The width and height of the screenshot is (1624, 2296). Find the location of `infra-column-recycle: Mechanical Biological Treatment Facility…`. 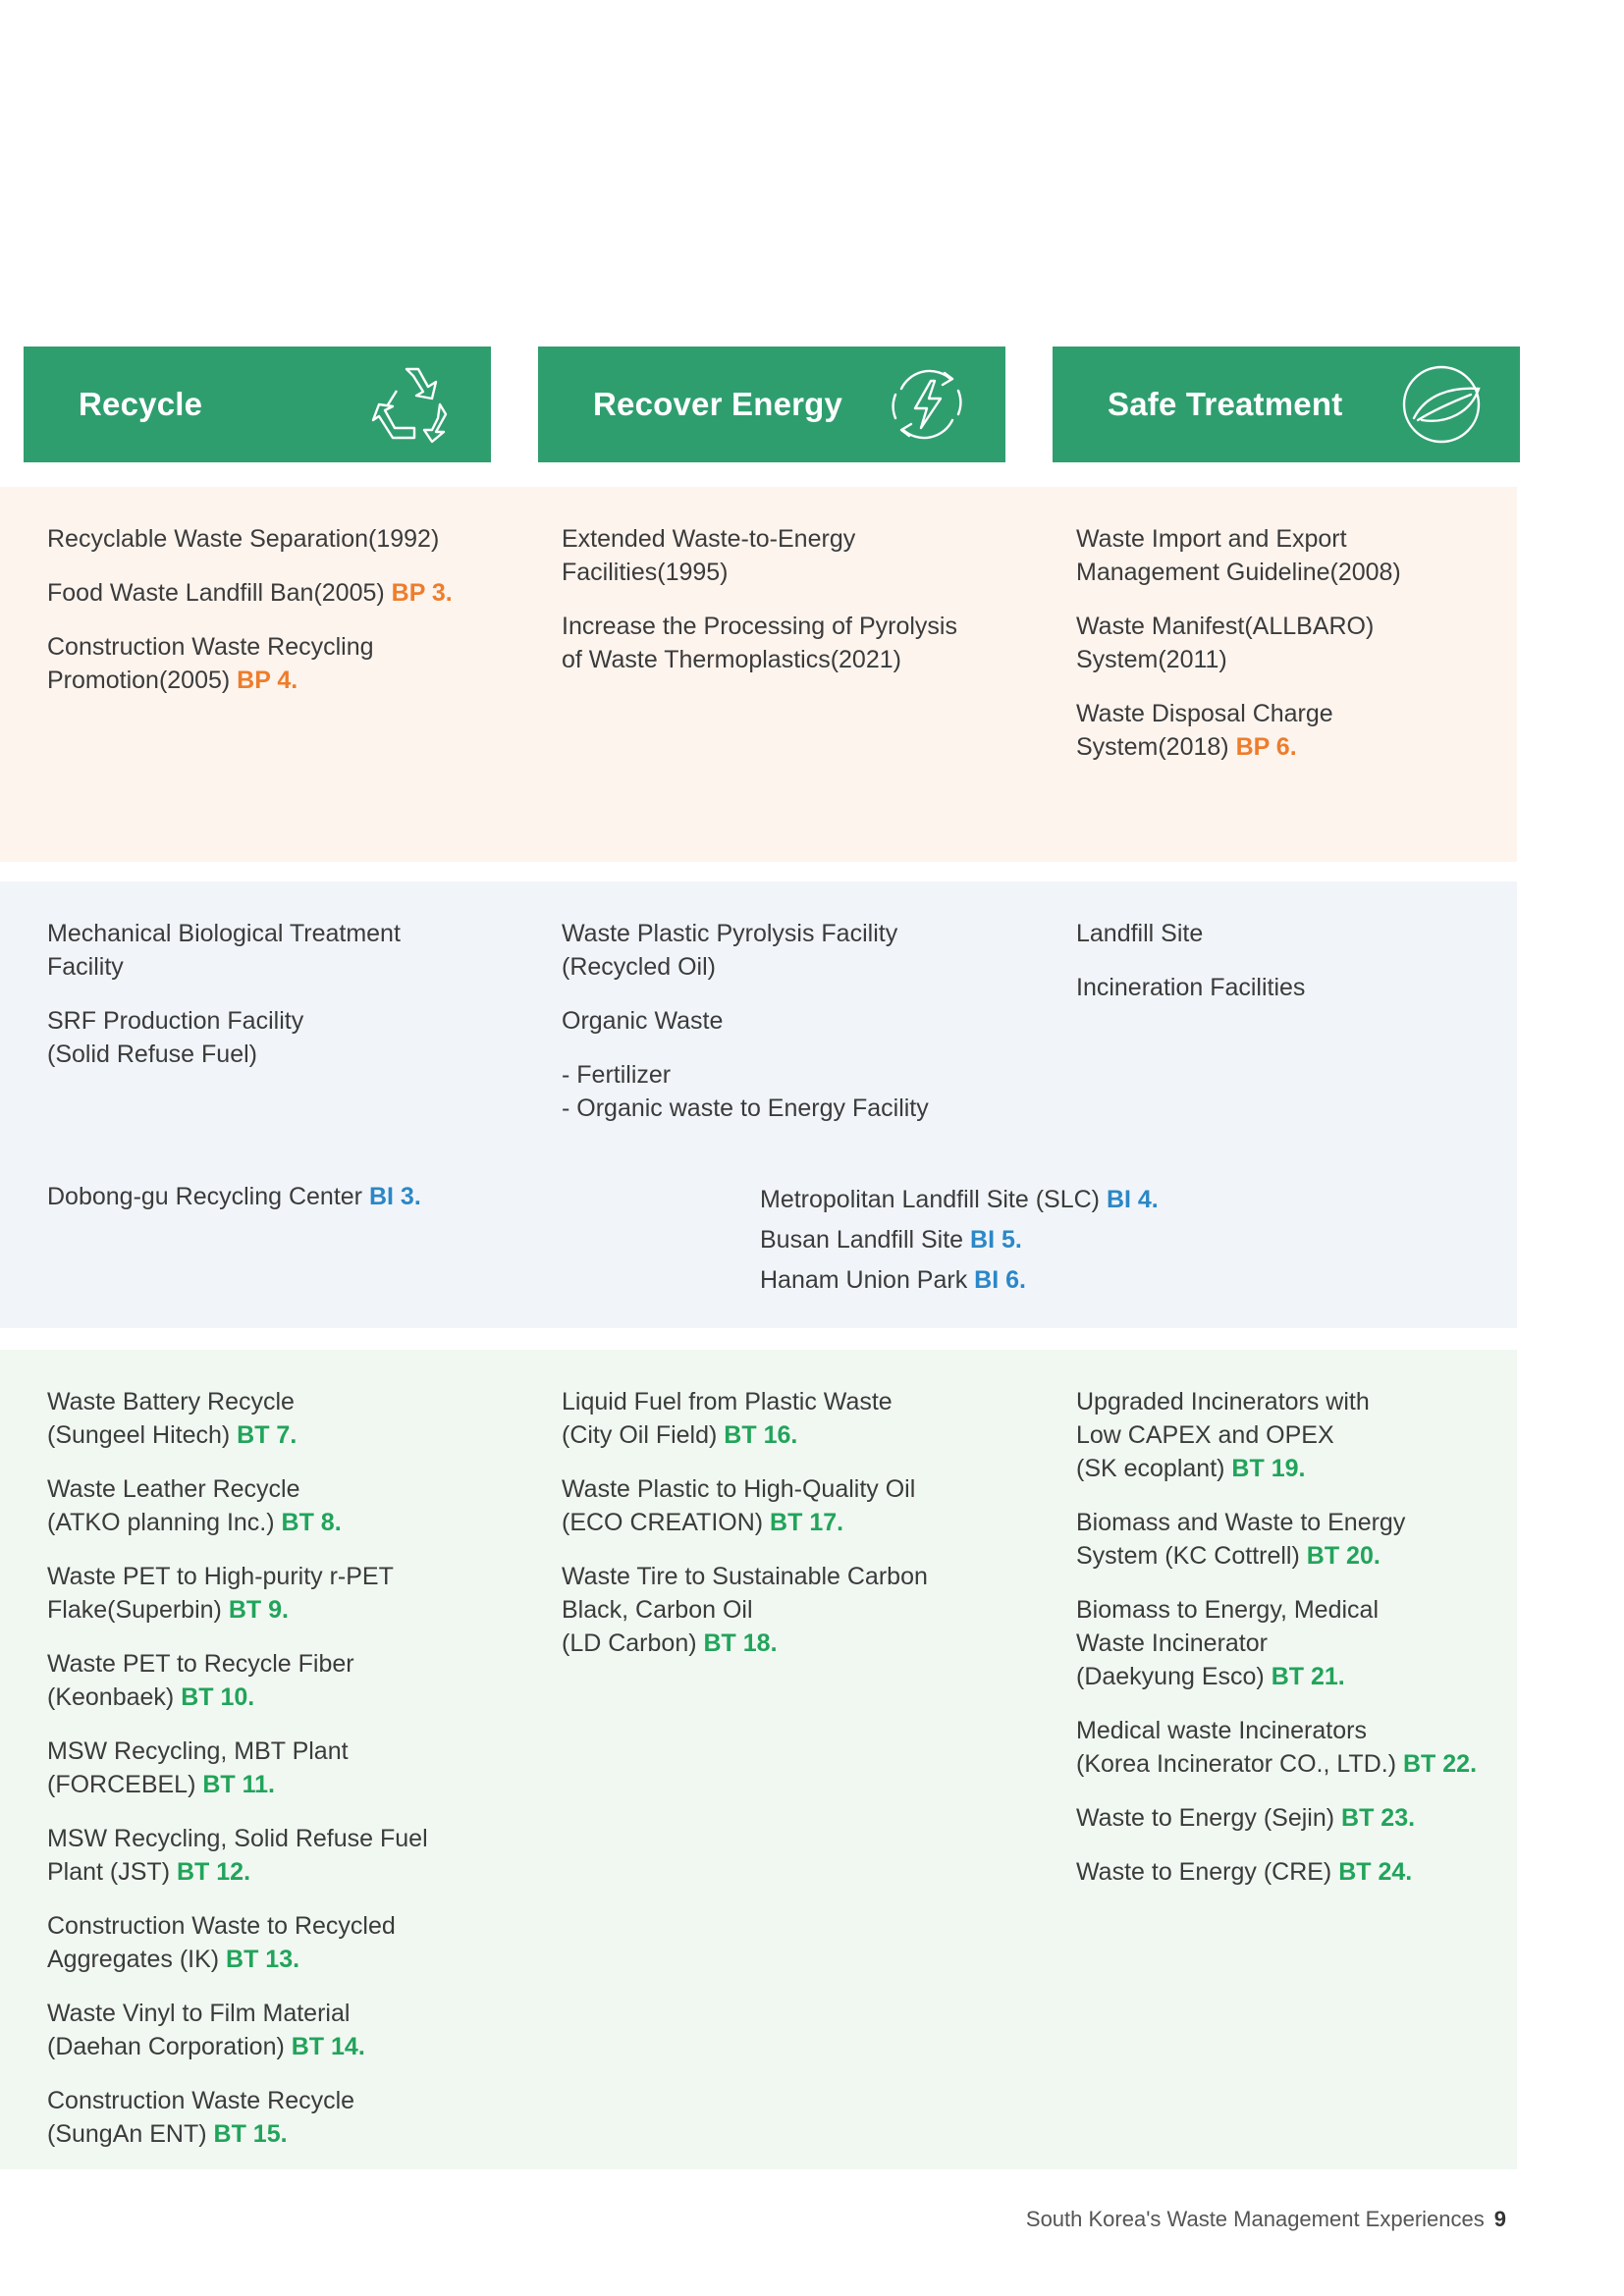

infra-column-recycle: Mechanical Biological Treatment Facility… is located at coordinates (278, 1005).